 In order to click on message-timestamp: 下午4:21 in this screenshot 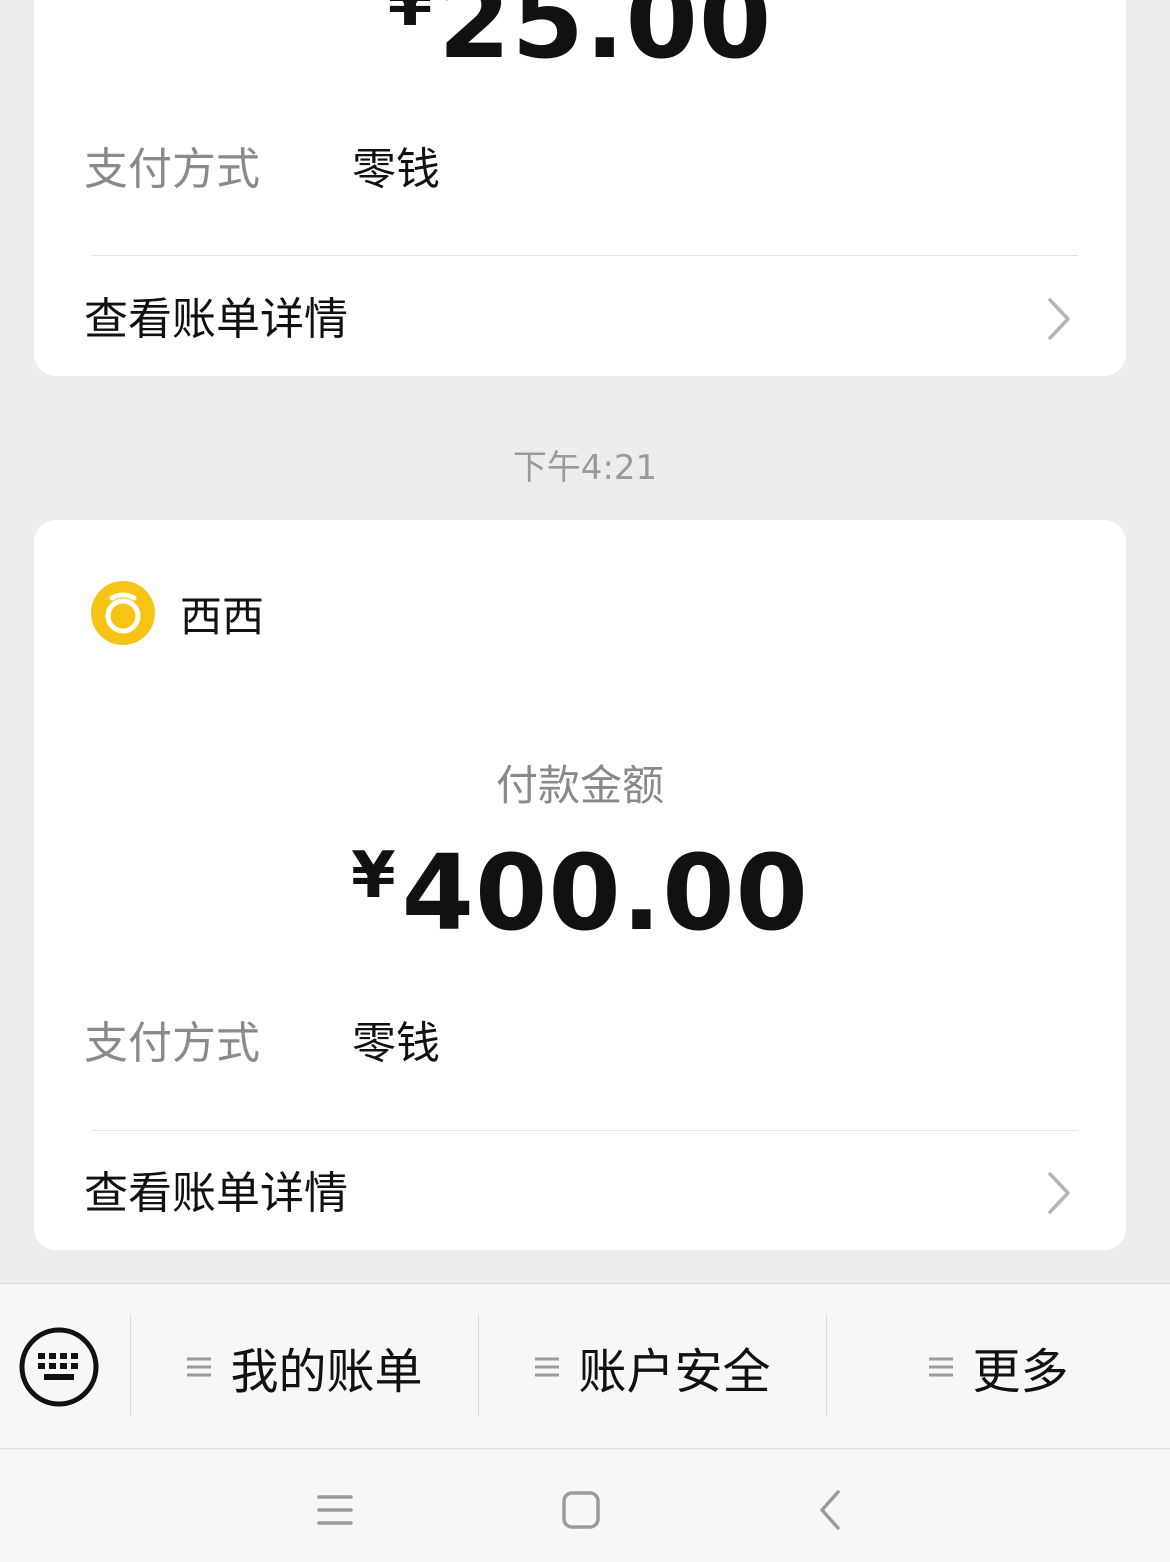, I will do `click(585, 468)`.